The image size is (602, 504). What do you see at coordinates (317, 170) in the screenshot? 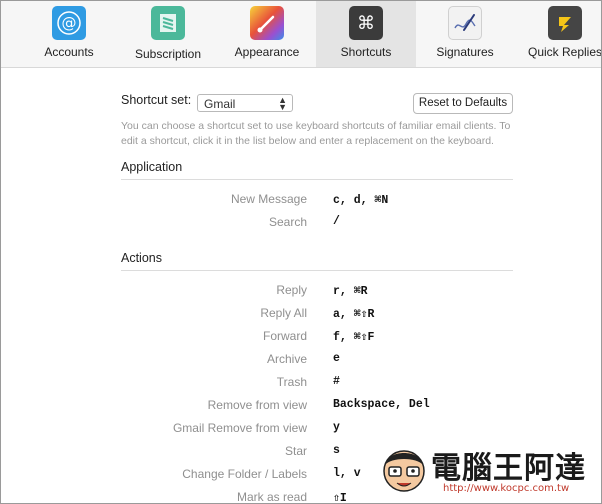
I see `section-application-title: Application` at bounding box center [317, 170].